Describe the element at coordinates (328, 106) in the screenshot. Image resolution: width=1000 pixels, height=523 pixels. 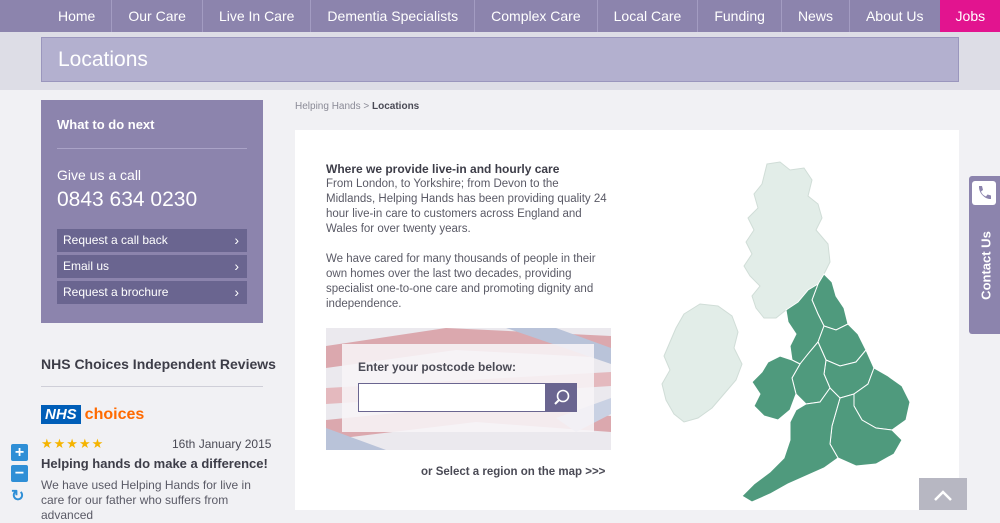
I see `breadcrumb-home-link: Helping Hands` at that location.